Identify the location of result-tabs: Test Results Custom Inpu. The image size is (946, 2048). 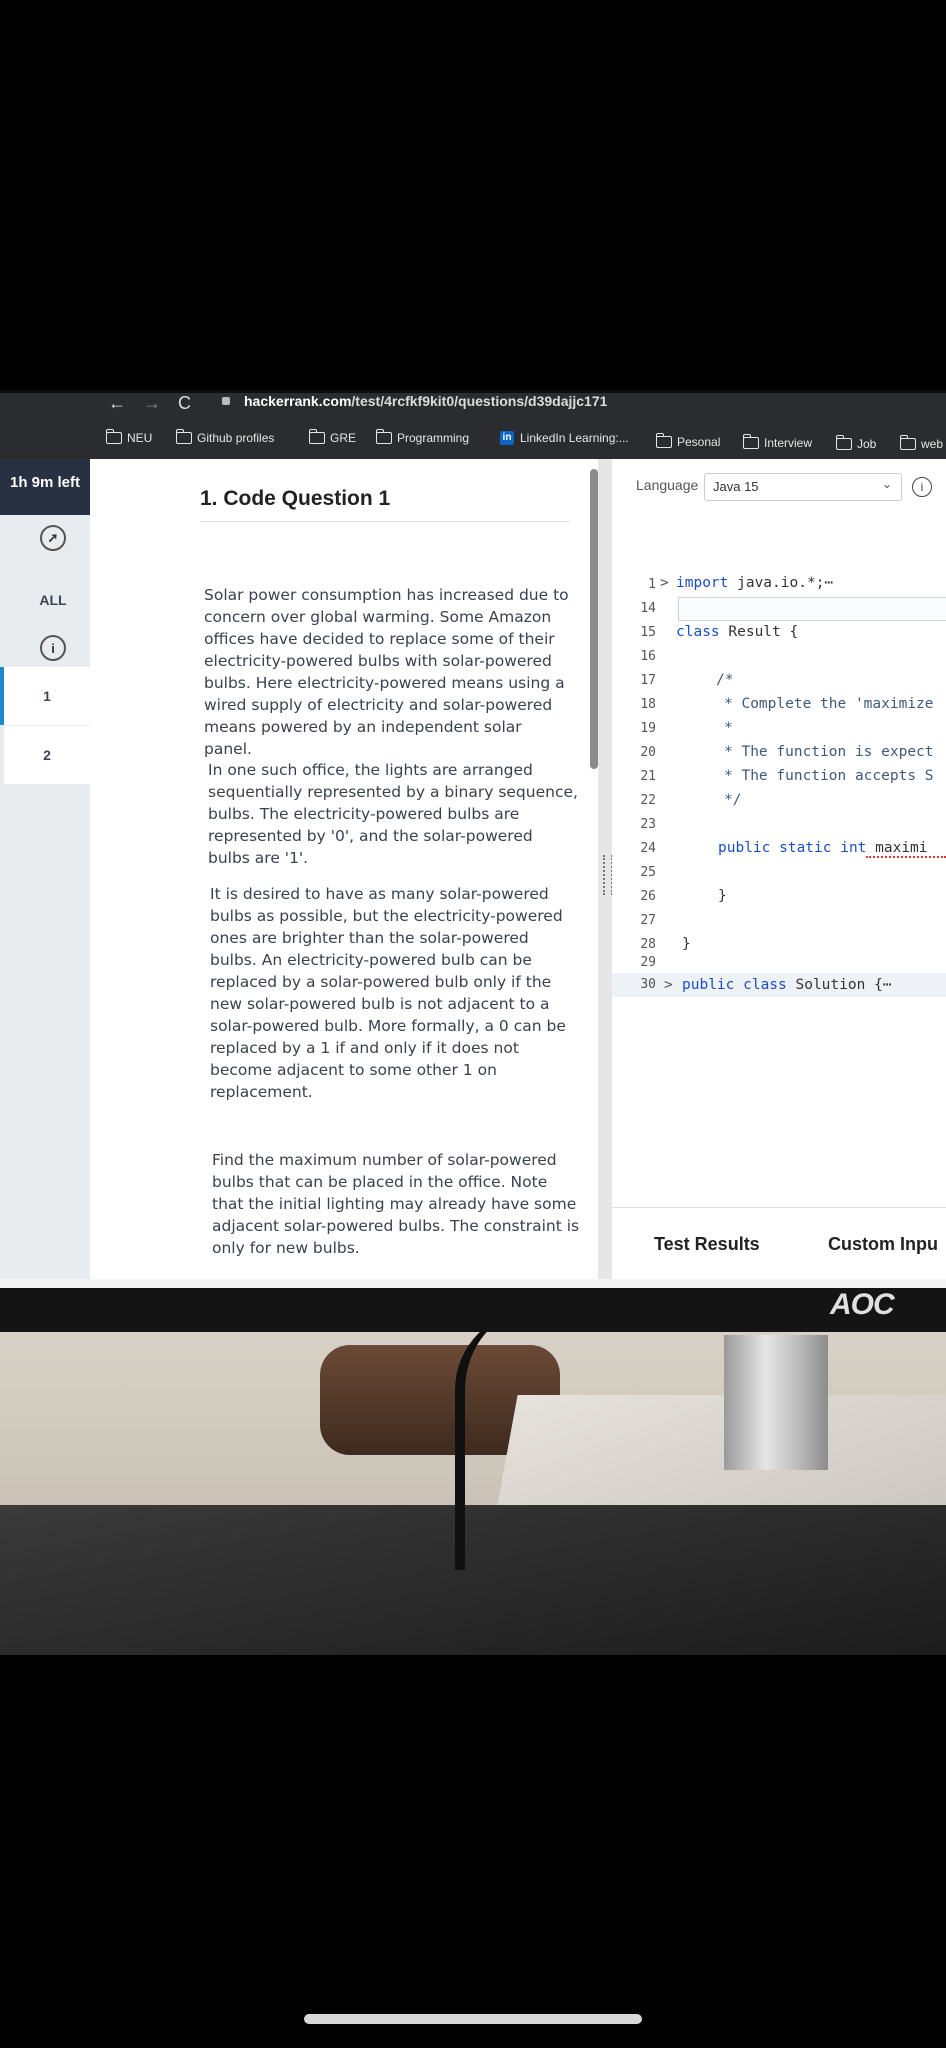
(779, 1241).